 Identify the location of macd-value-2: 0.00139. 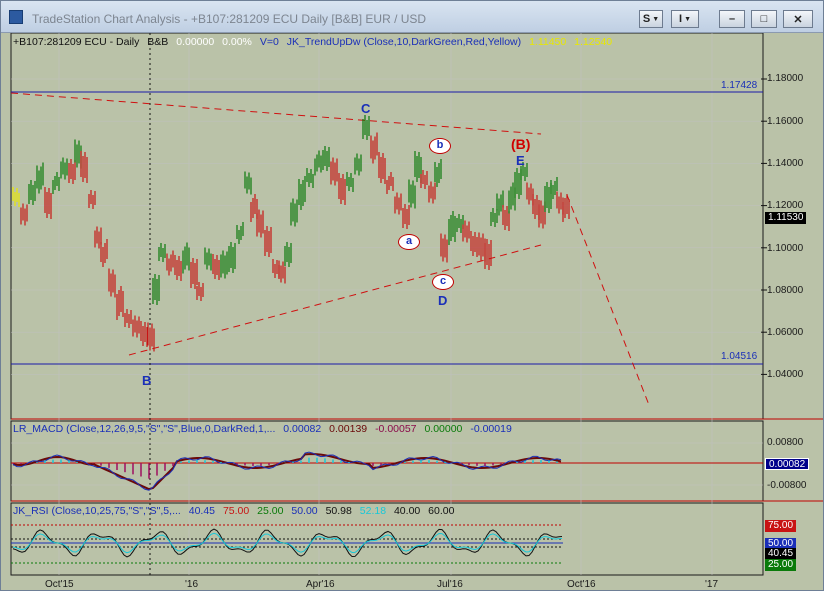
(348, 429).